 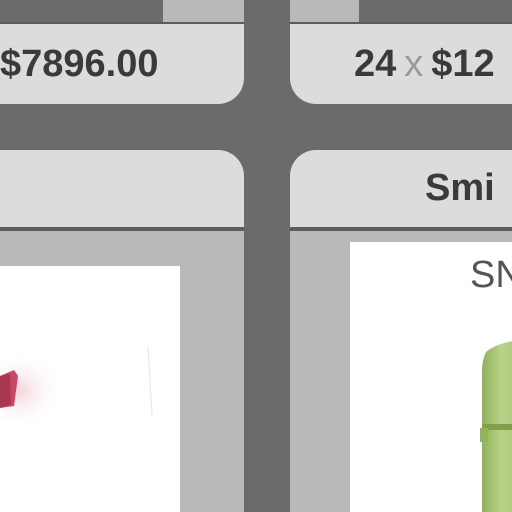 I want to click on unit-price: $12, so click(x=463, y=63).